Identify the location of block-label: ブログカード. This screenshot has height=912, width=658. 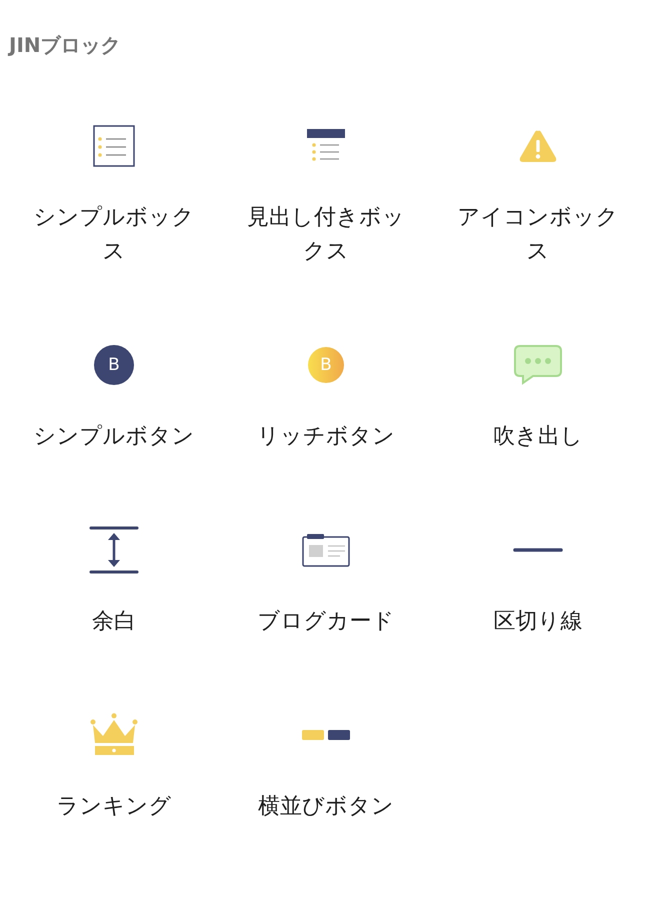
(326, 622).